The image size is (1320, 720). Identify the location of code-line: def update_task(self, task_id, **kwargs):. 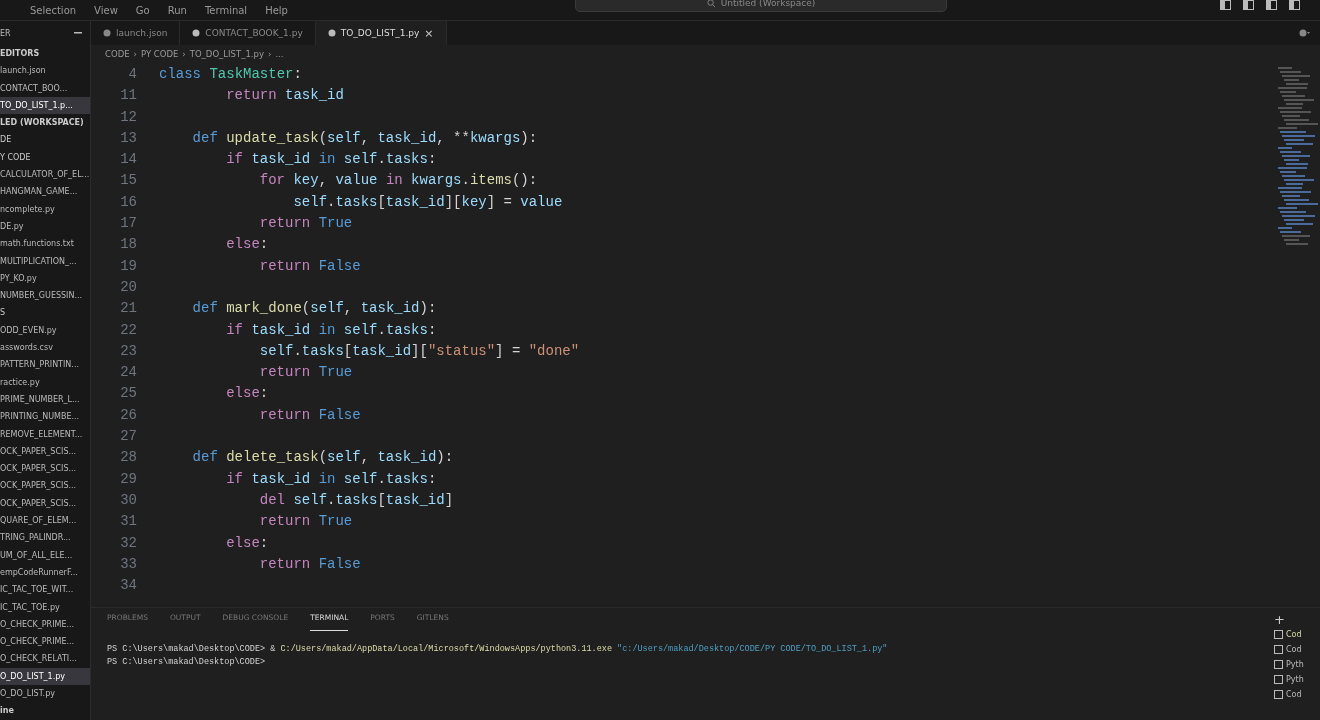
(364, 138).